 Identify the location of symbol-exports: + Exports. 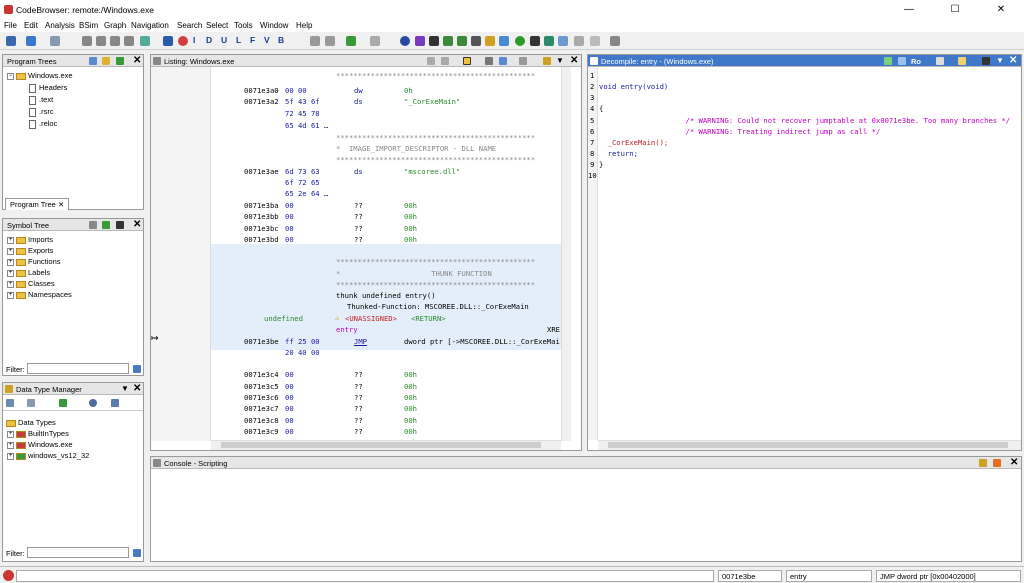
(30, 250).